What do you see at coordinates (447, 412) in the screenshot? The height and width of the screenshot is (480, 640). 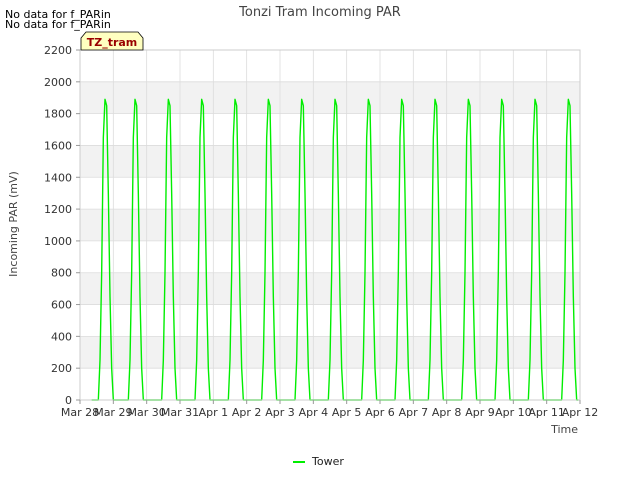 I see `x-tick-label: Apr 8` at bounding box center [447, 412].